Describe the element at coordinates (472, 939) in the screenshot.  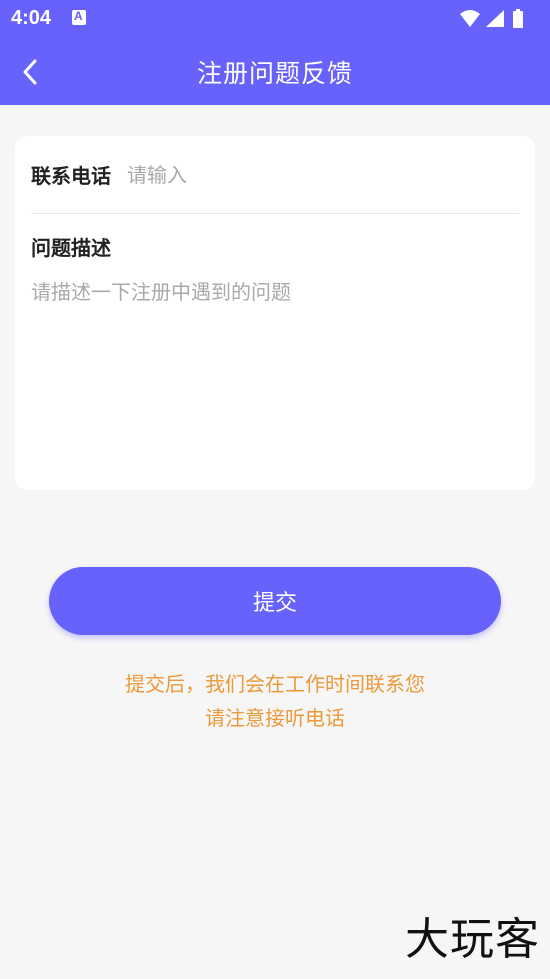
I see `watermark-logo: 大玩客` at that location.